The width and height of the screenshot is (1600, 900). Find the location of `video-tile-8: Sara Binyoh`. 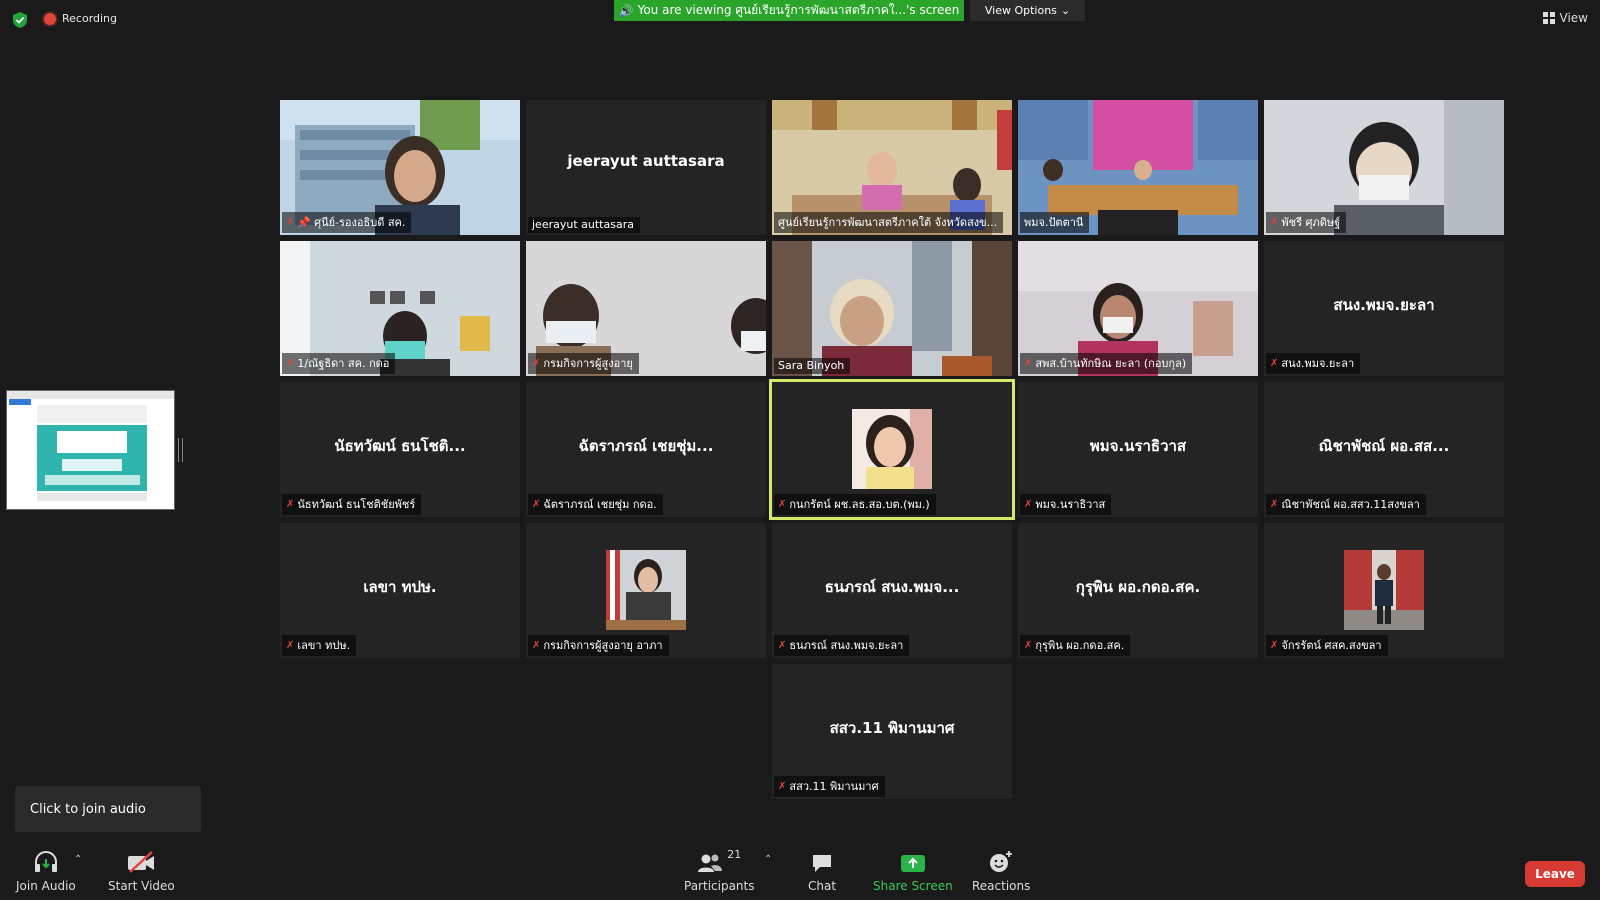

video-tile-8: Sara Binyoh is located at coordinates (892, 308).